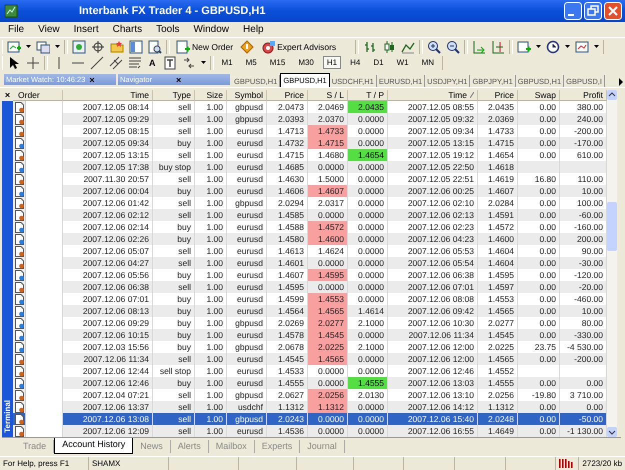 This screenshot has height=470, width=625. I want to click on table-row: 2007.12.06 11:34 sell 1.00 eurusd 1.4545 1.4565 0.0000 2007.12.06 12:00 1.4565 0.00 -200.00, so click(310, 359).